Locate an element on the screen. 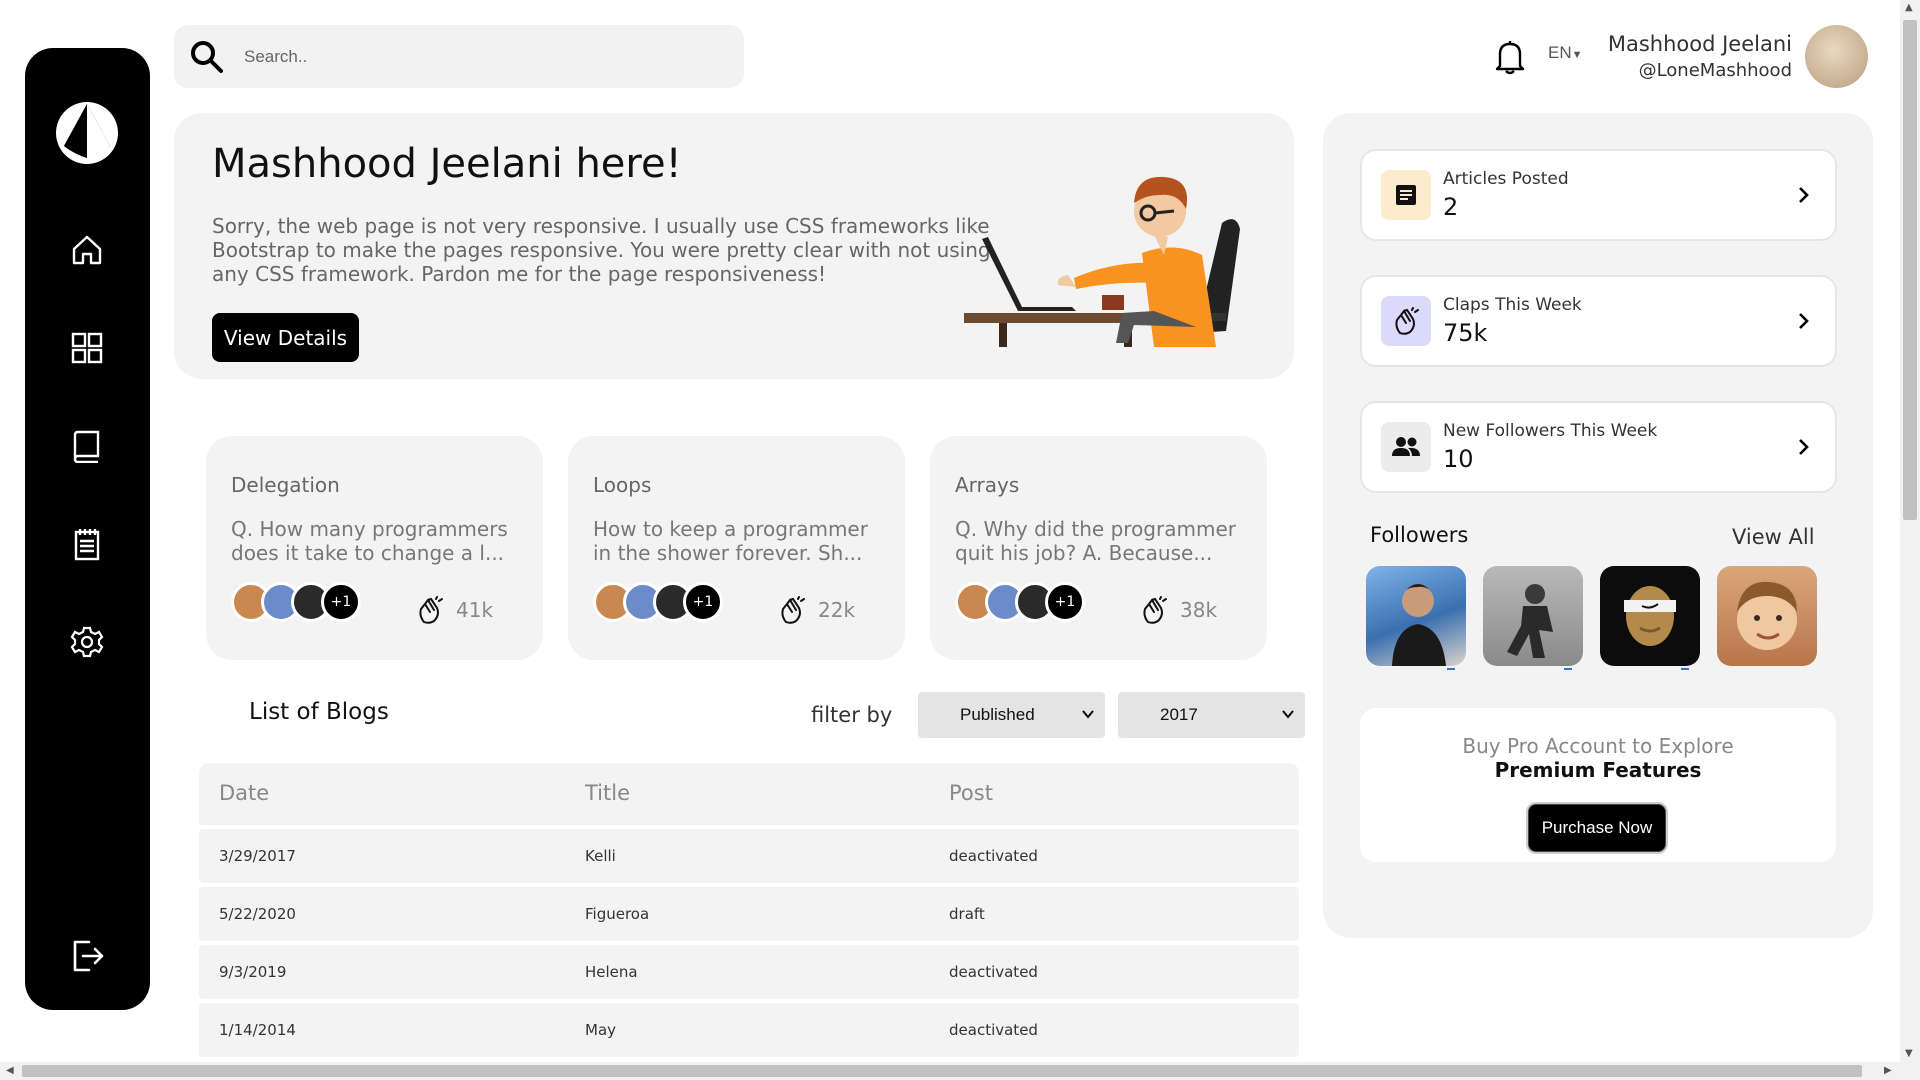  vertical-scrollbar: ▲ ▼ is located at coordinates (1910, 531).